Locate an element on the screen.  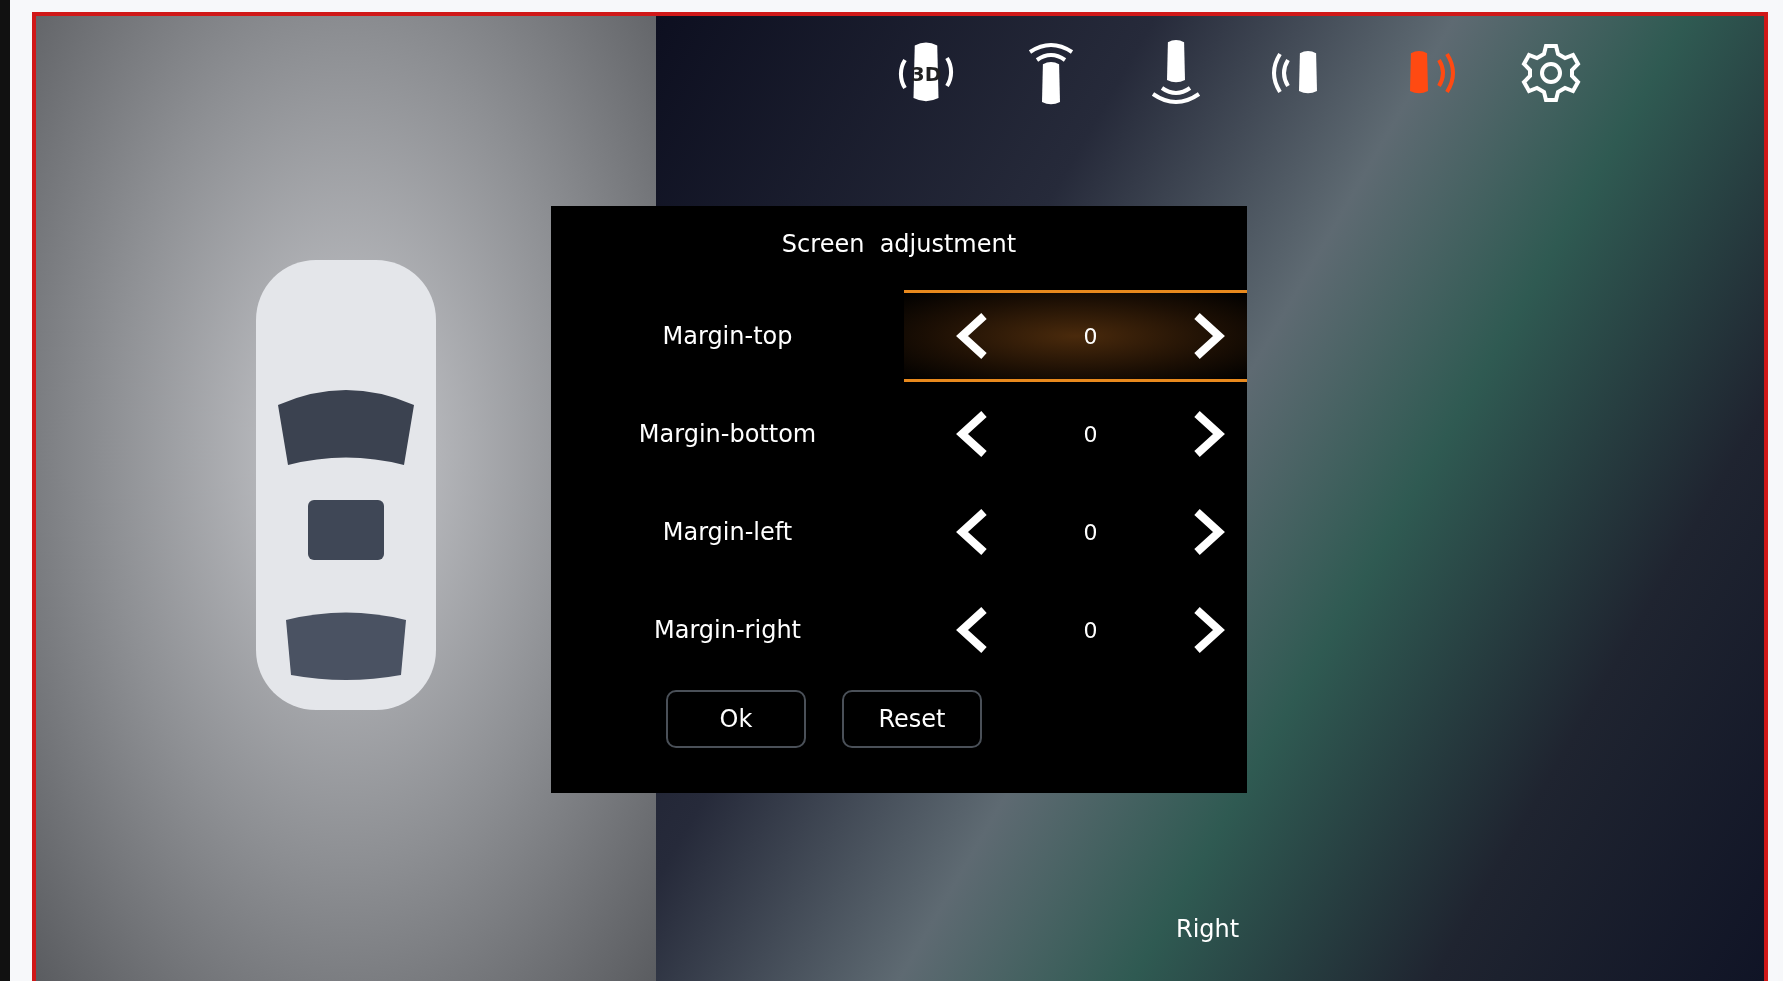
setting-label: Margin-left is located at coordinates (727, 532).